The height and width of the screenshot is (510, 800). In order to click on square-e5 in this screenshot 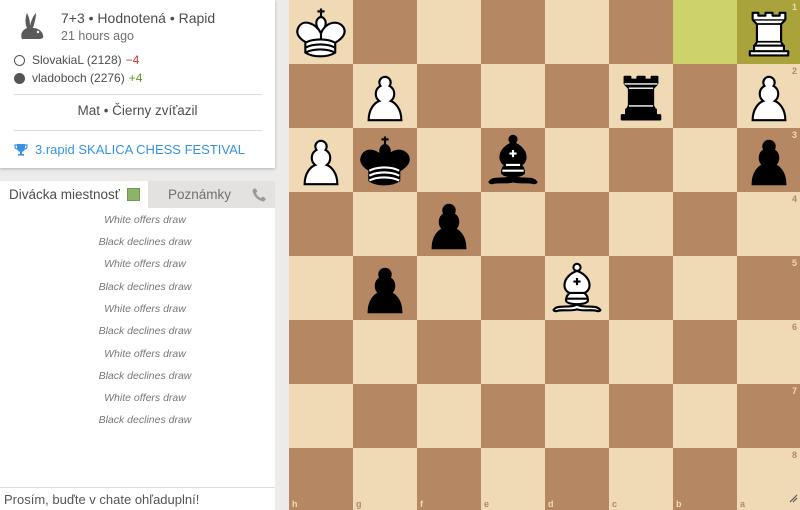, I will do `click(513, 288)`.